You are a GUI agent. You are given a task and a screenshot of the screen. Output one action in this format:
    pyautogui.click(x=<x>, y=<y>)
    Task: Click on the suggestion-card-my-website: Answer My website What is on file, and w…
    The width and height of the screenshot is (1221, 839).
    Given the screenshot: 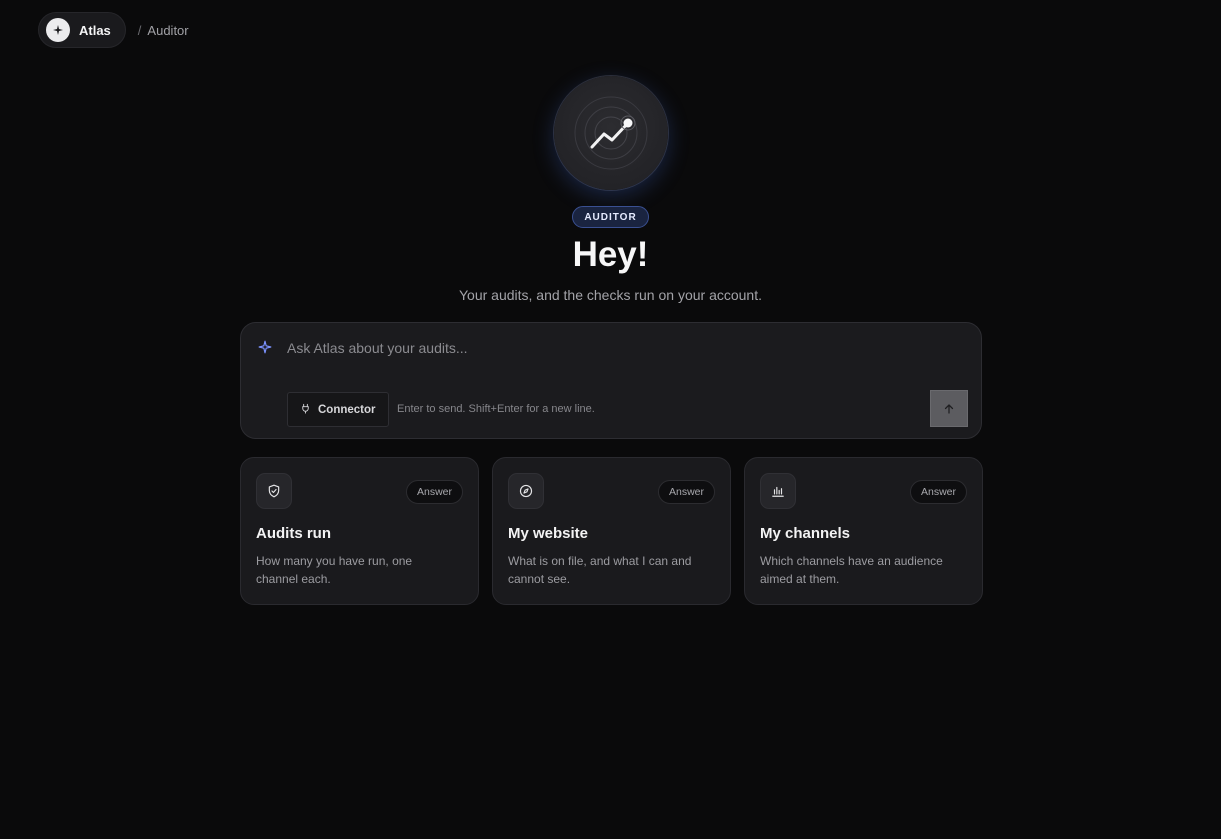 What is the action you would take?
    pyautogui.click(x=611, y=531)
    